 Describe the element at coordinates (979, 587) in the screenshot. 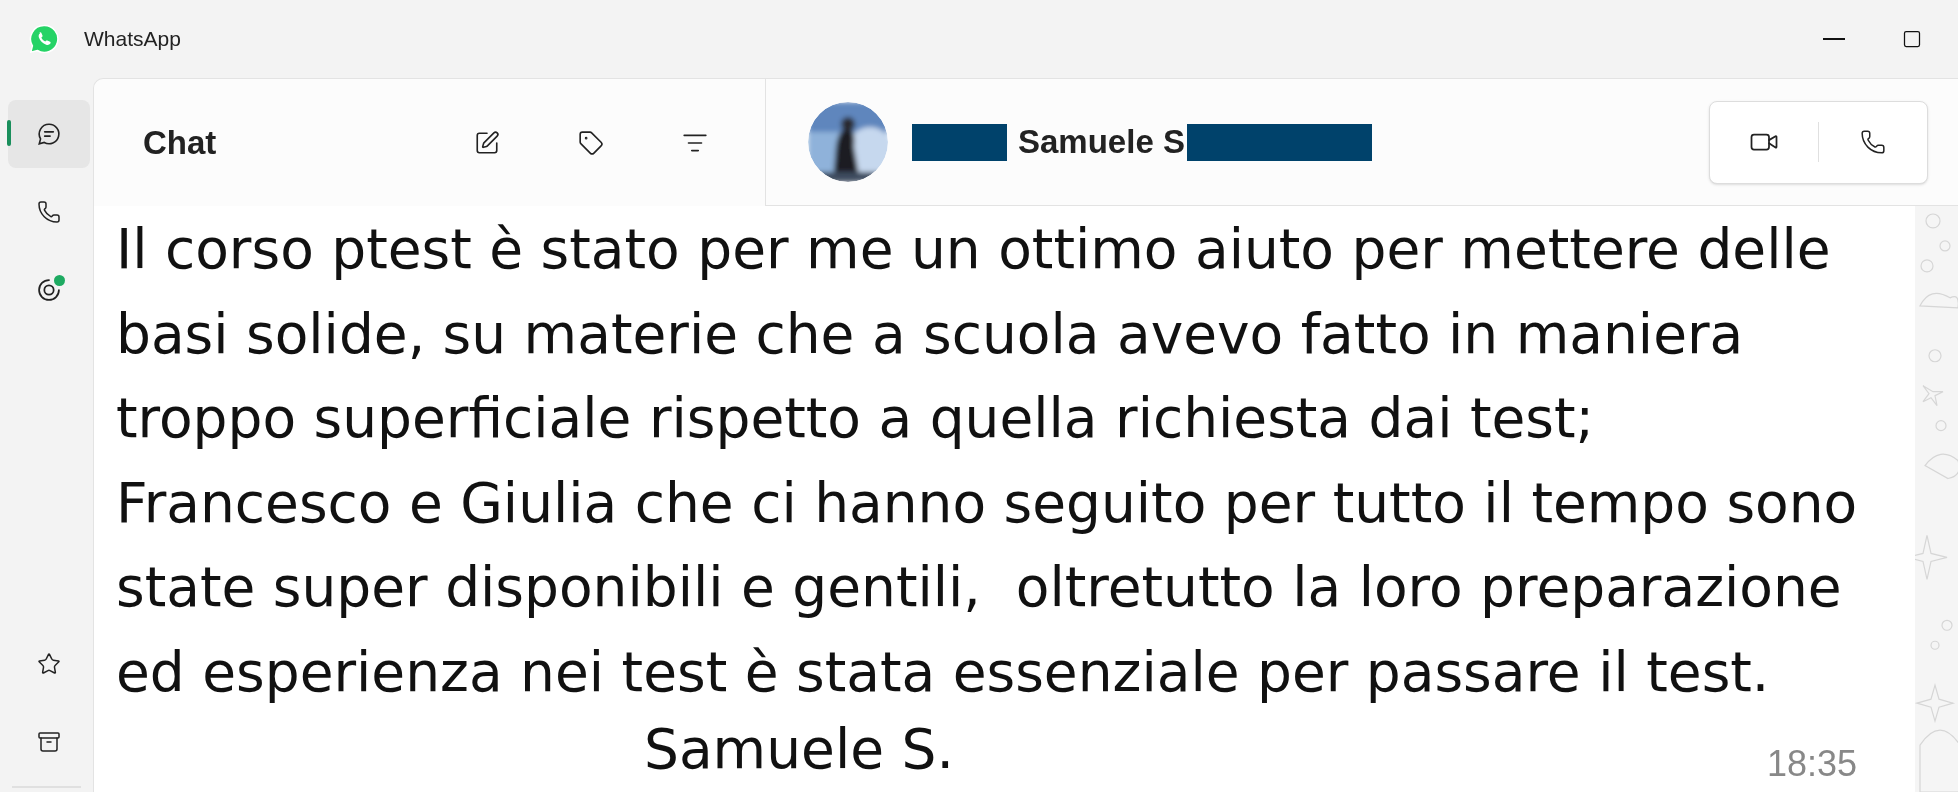

I see `message-text-line: state super disponibili e gentili, oltretutto la loro preparazione` at that location.